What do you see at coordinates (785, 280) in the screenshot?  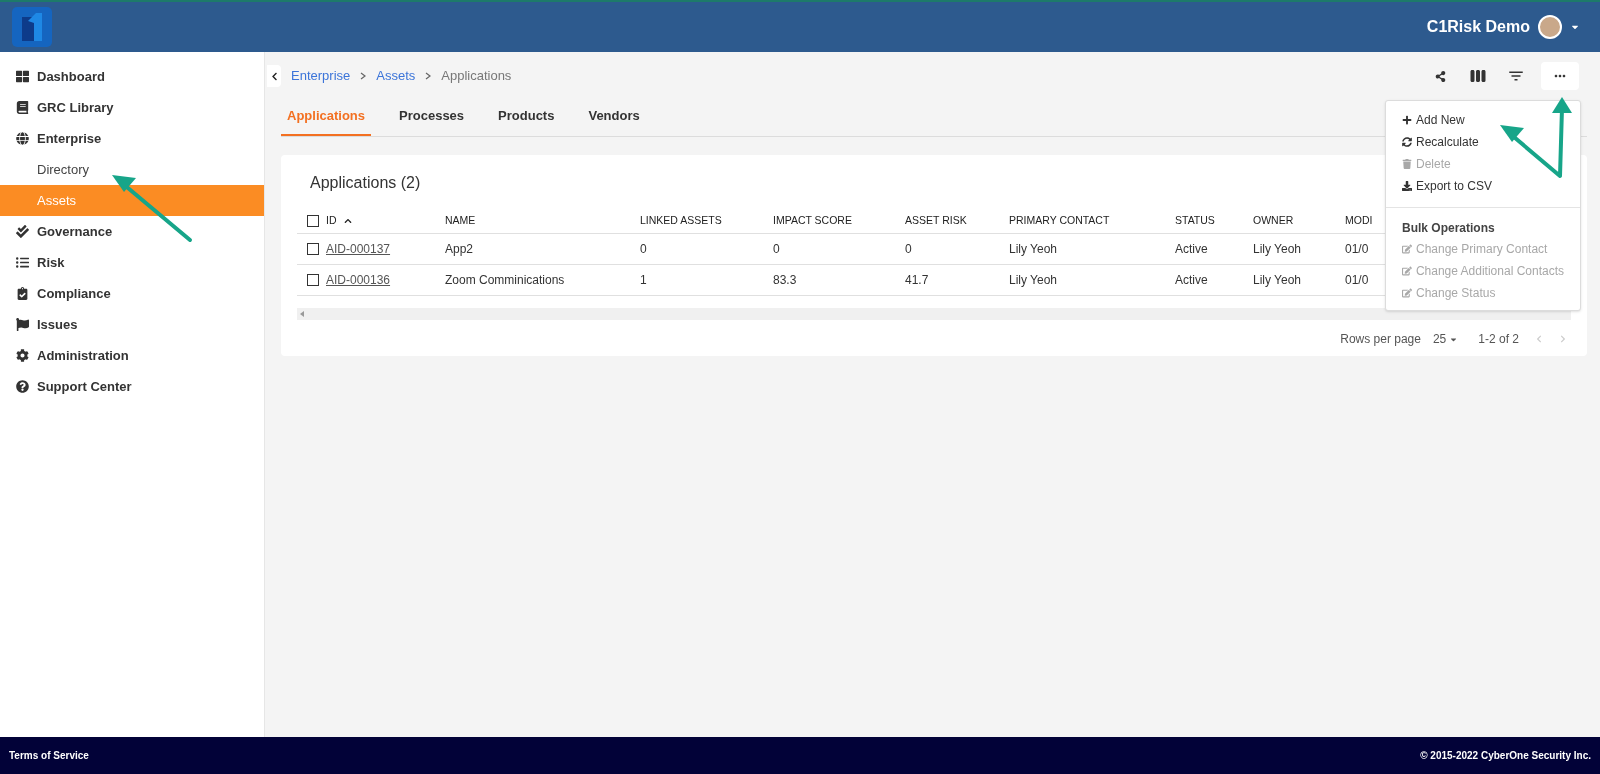 I see `table-cell-text: 83.3` at bounding box center [785, 280].